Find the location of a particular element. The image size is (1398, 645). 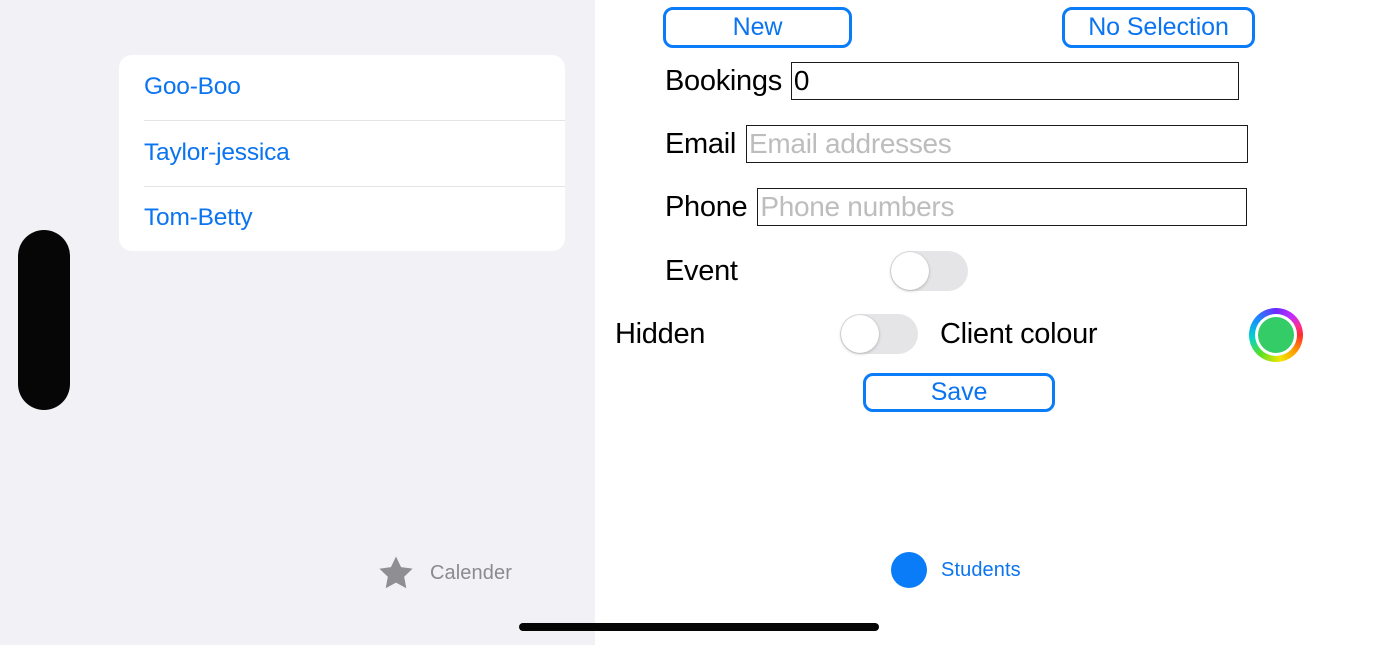

hidden-toggle is located at coordinates (879, 334).